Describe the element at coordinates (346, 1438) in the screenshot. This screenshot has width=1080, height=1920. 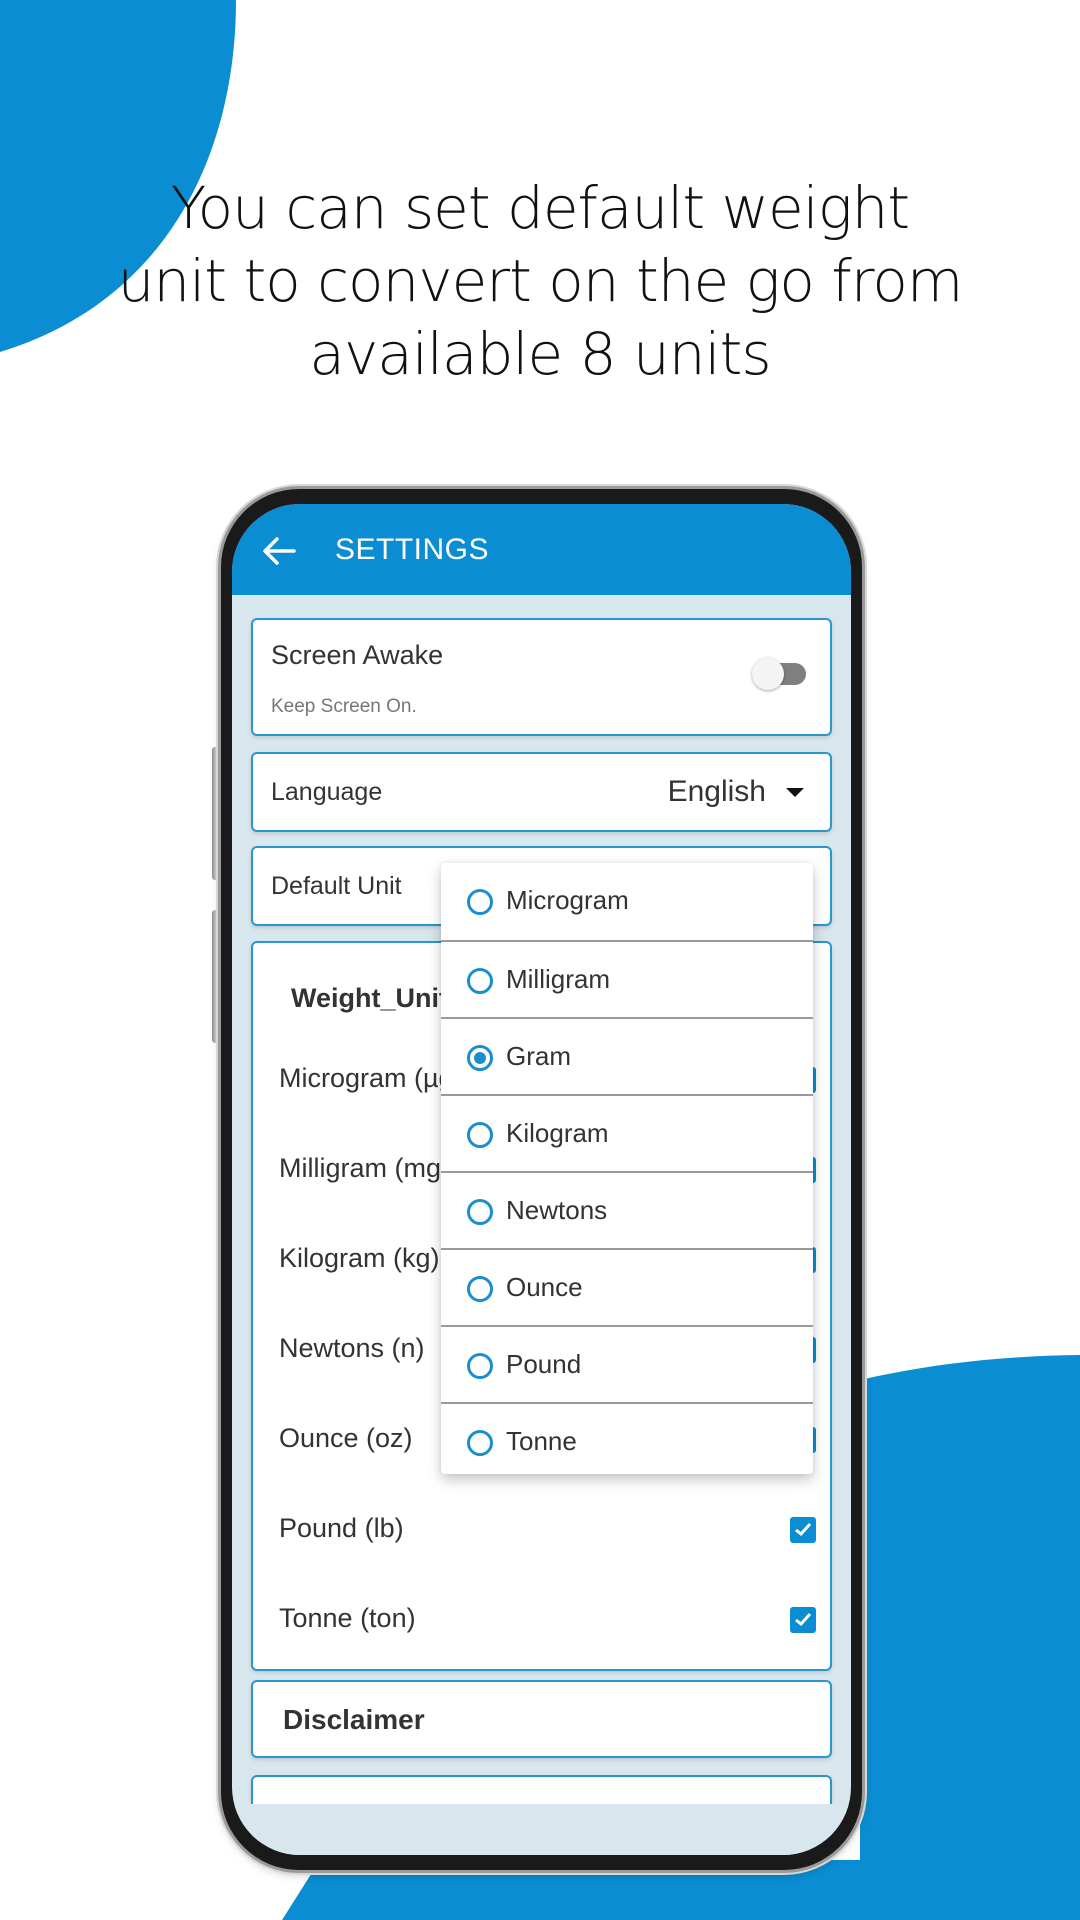
I see `weight-unit-label: Ounce (oz)` at that location.